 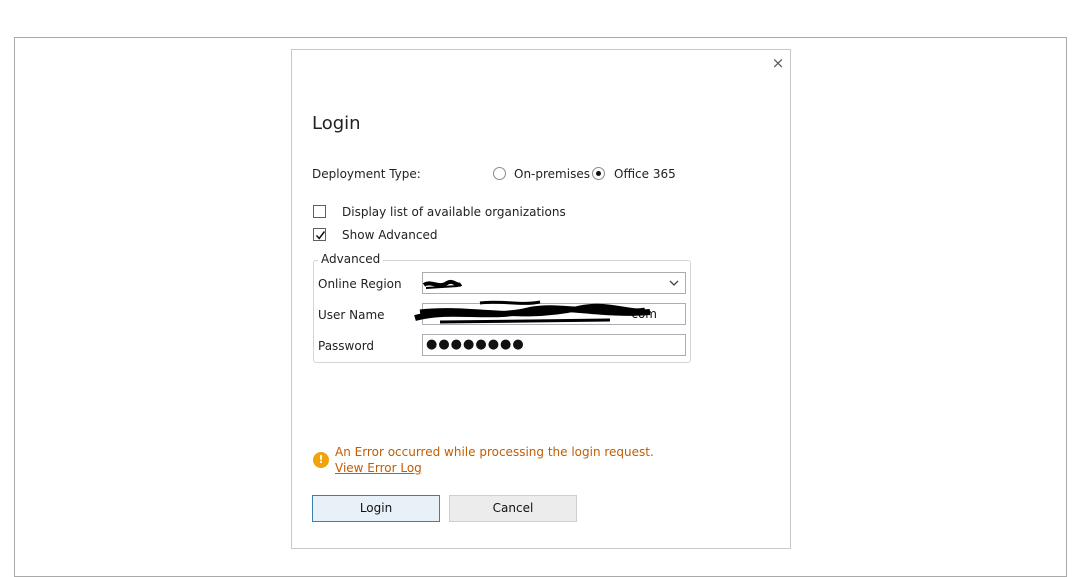 I want to click on dialog-title: Login, so click(x=336, y=123).